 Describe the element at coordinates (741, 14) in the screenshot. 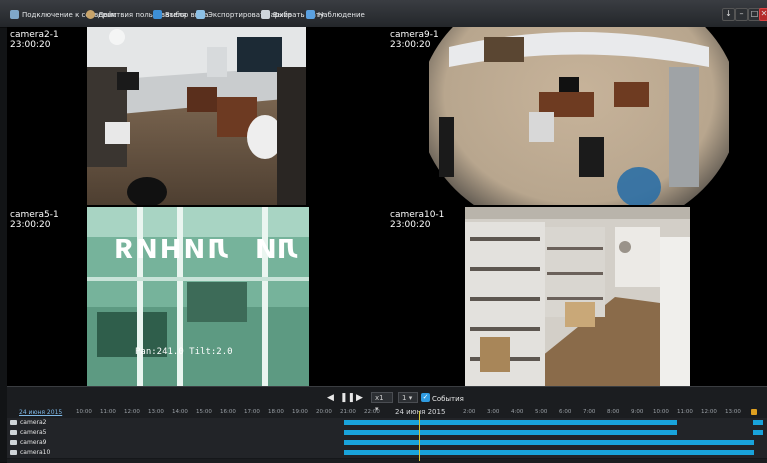

I see `minimize-button: –` at that location.